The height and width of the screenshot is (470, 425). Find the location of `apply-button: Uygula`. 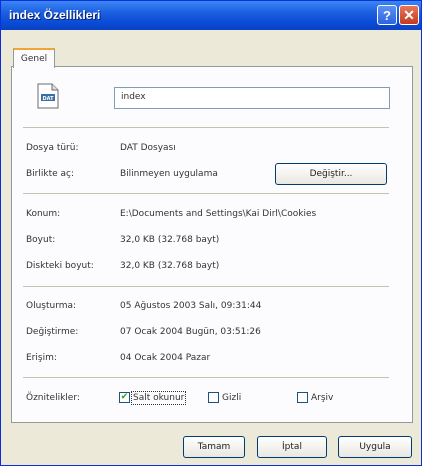

apply-button: Uygula is located at coordinates (375, 447).